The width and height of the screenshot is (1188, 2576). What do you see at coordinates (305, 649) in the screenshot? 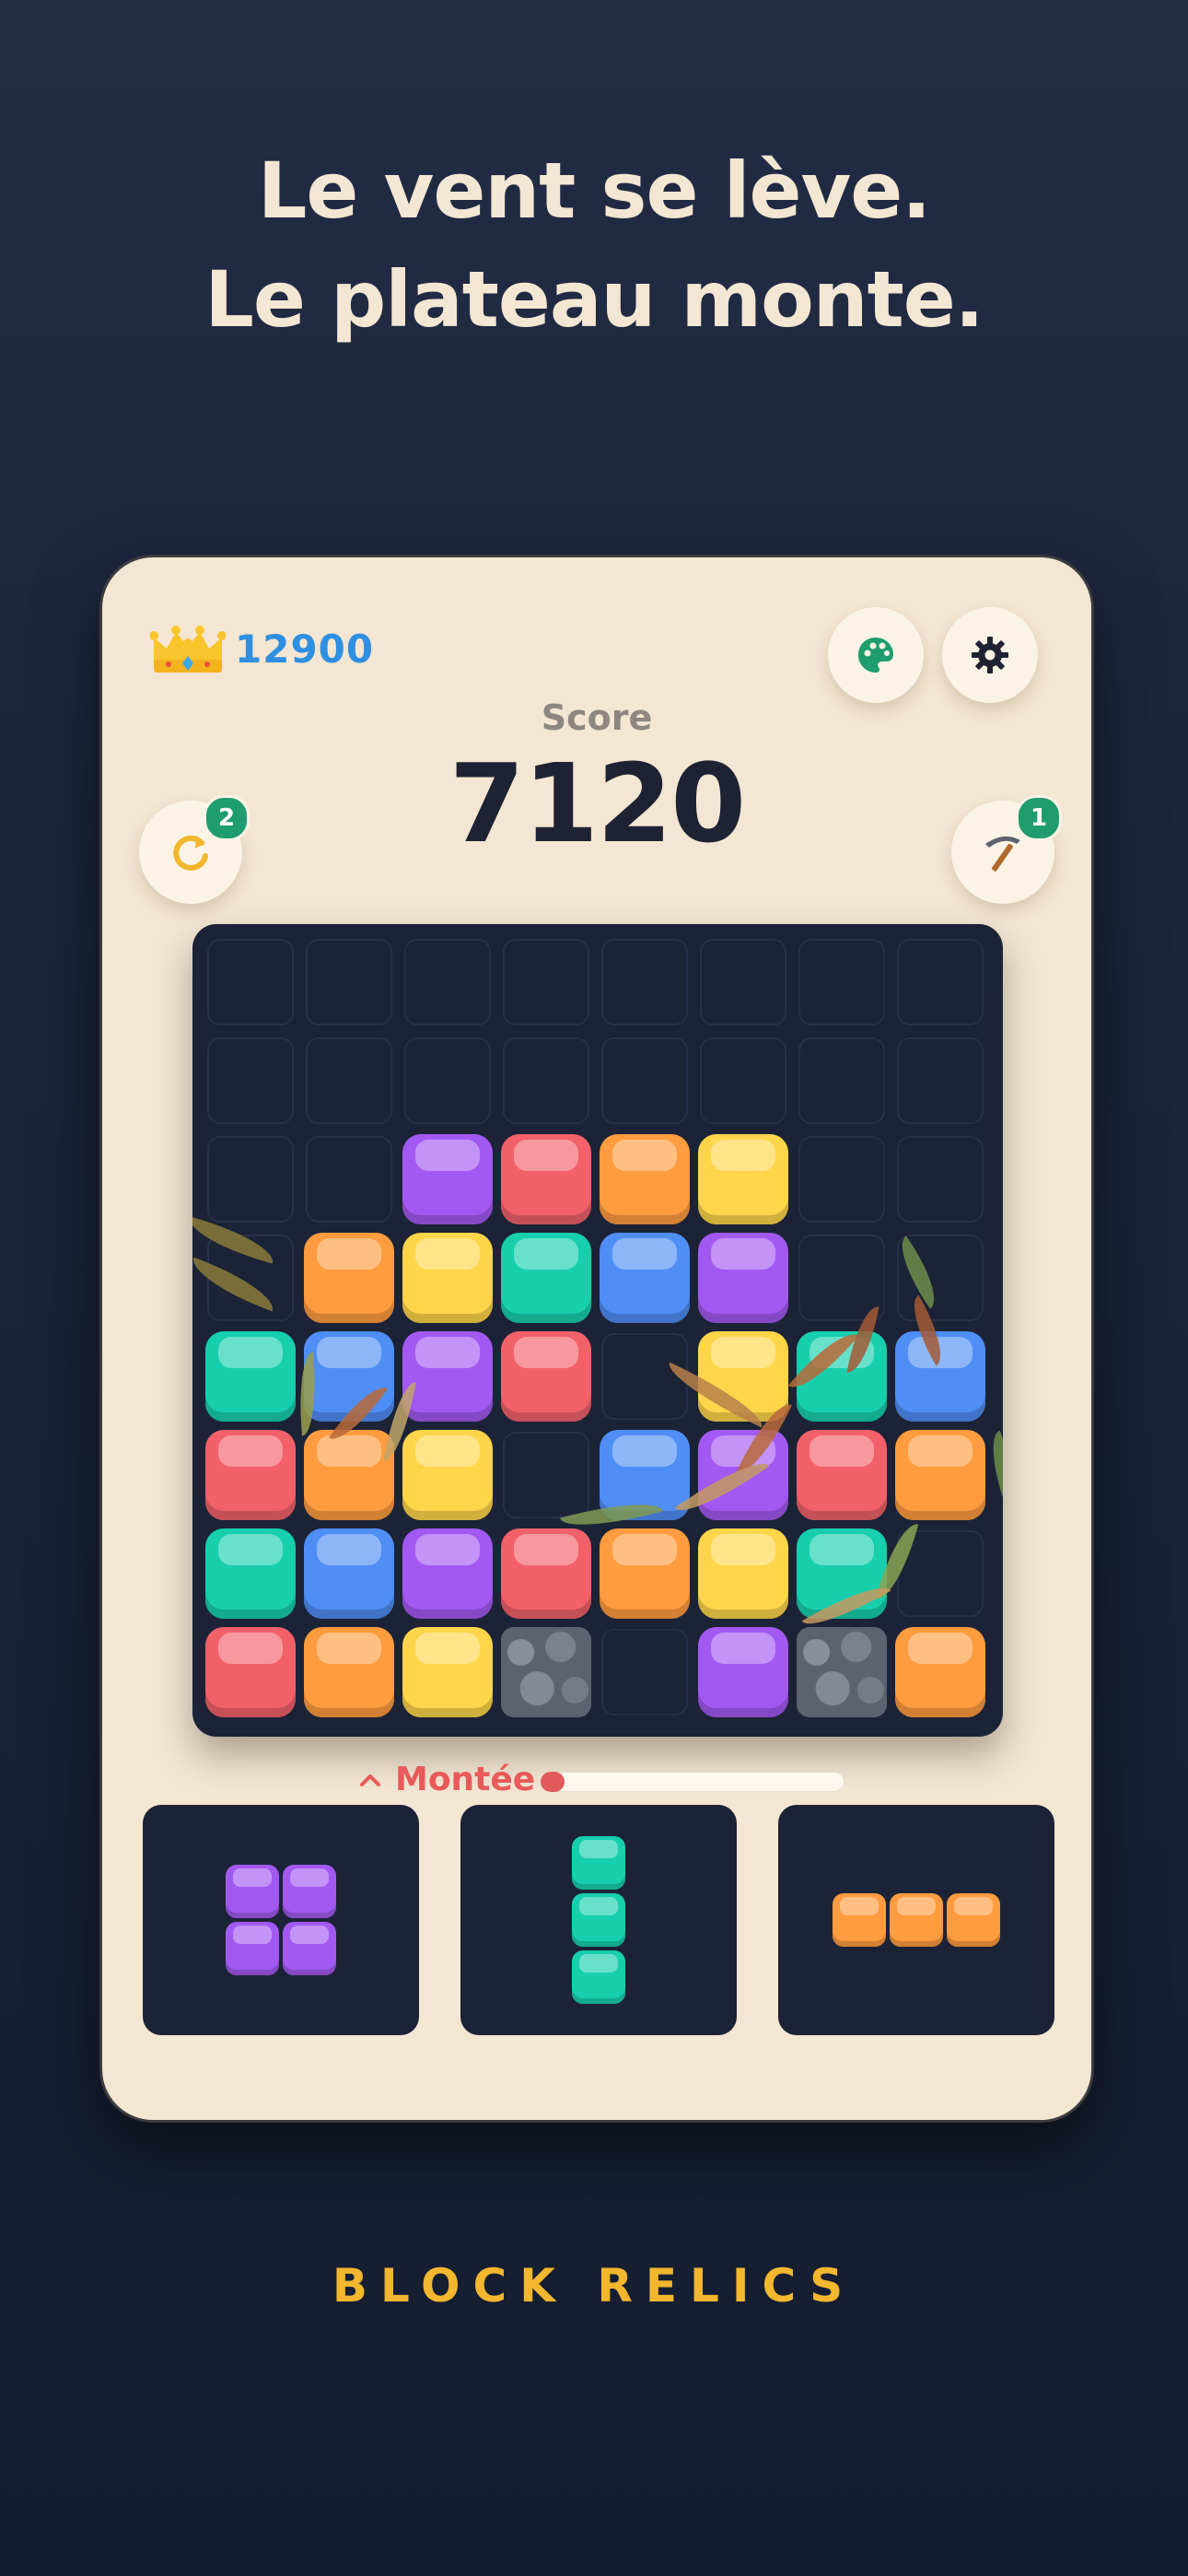
I see `best-score-value: 12900` at bounding box center [305, 649].